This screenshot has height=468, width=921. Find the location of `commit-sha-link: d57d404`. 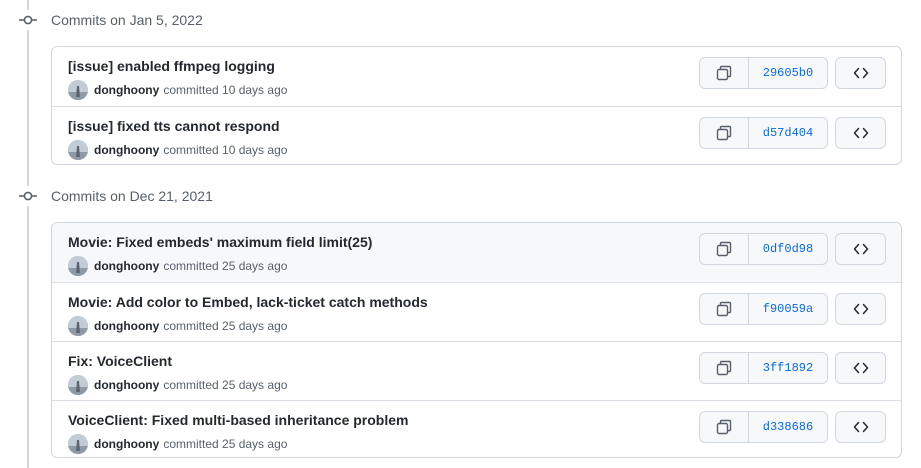

commit-sha-link: d57d404 is located at coordinates (788, 133).